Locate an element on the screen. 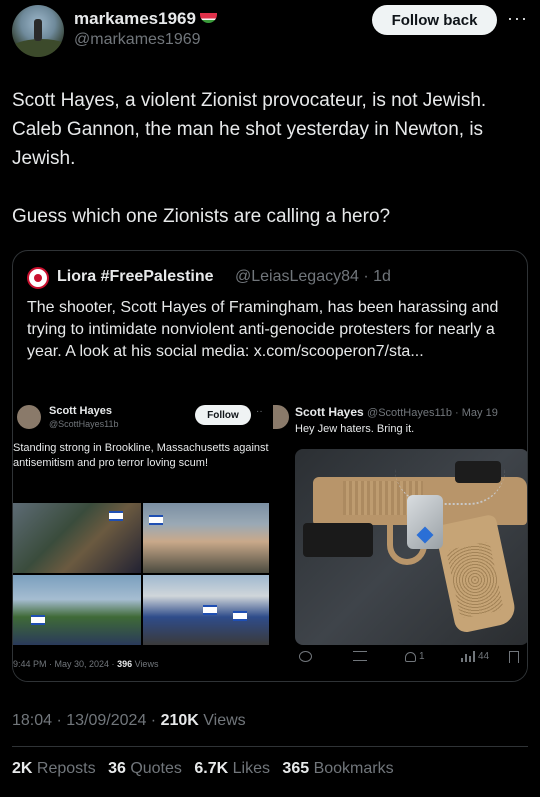 The width and height of the screenshot is (540, 797). screenshot-handle-2: @ScottHayes11b · May 19 is located at coordinates (432, 413).